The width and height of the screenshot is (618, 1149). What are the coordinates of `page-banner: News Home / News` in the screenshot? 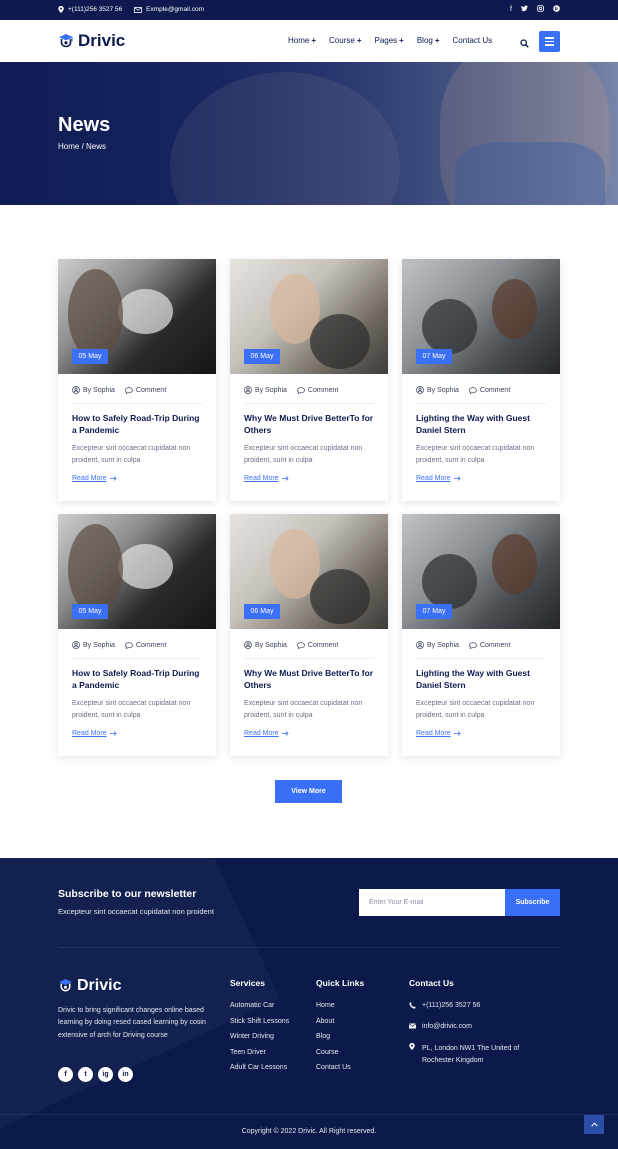 It's located at (309, 133).